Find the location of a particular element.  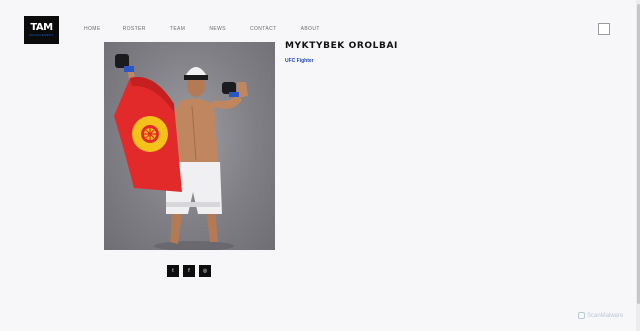

facebook-button: f is located at coordinates (189, 271).